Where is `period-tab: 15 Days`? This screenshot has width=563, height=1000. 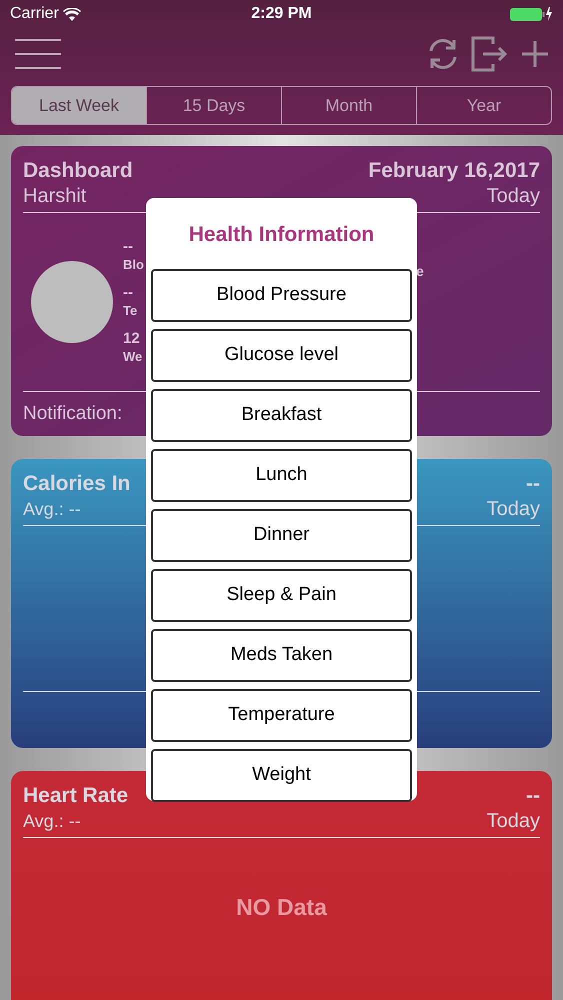
period-tab: 15 Days is located at coordinates (213, 105).